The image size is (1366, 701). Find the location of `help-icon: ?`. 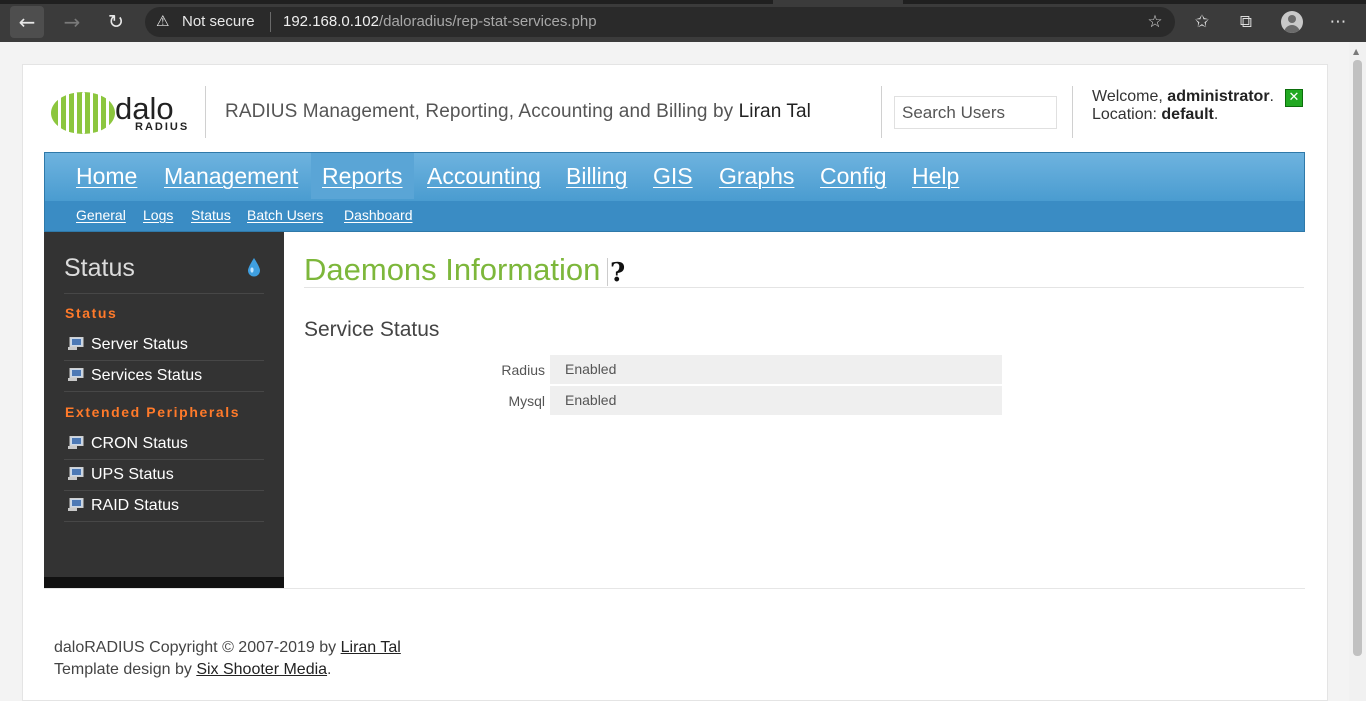

help-icon: ? is located at coordinates (617, 273).